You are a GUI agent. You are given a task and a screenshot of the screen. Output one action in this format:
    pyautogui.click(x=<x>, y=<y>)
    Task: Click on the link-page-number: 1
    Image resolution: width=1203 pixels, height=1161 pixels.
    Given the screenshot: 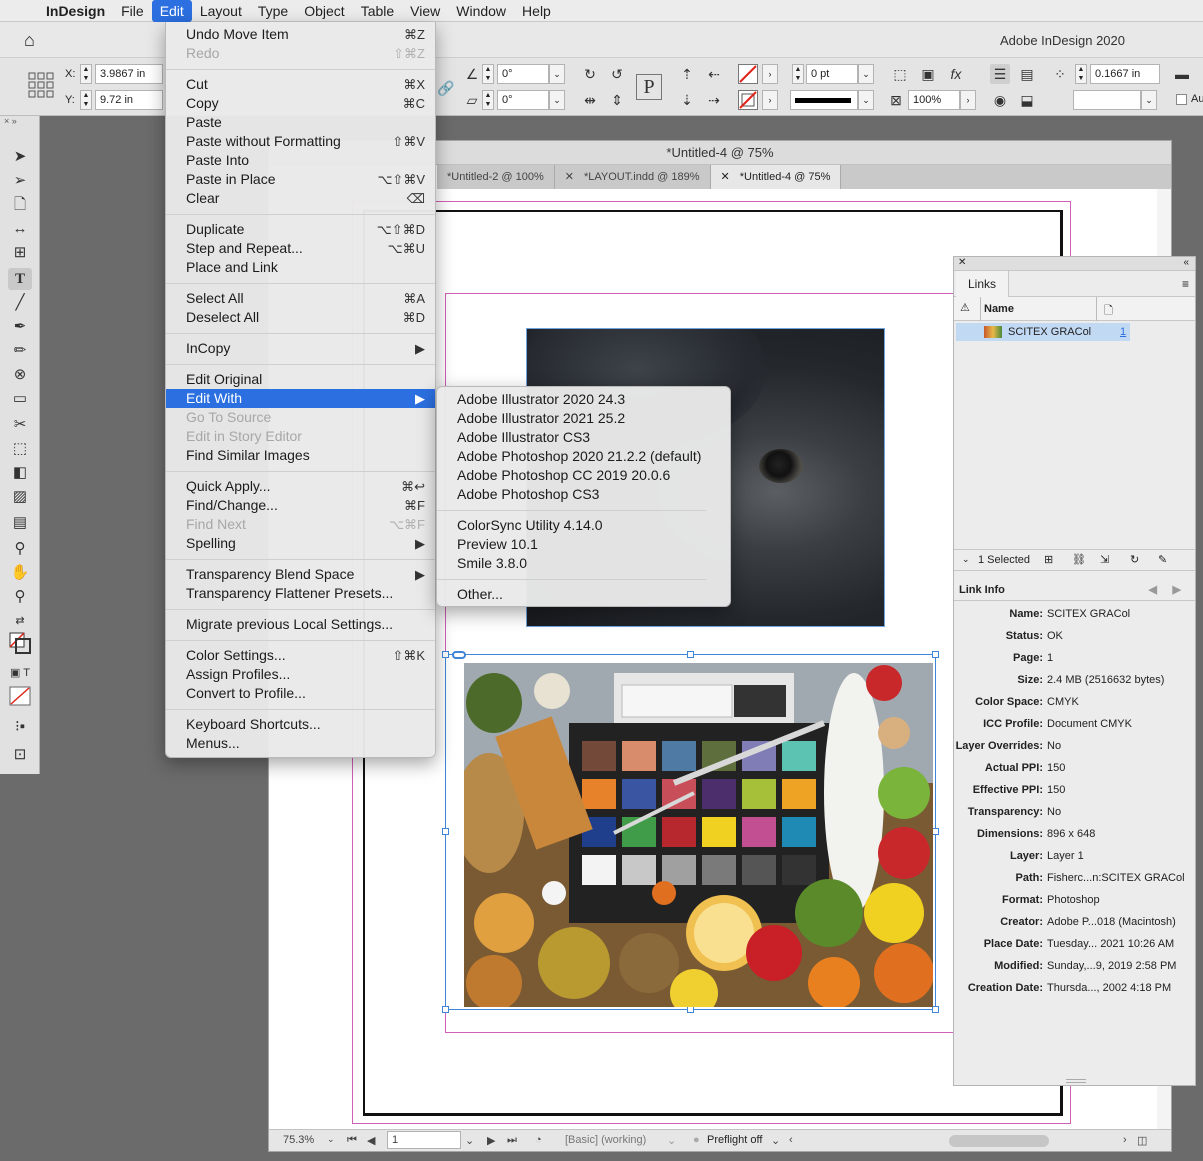 What is the action you would take?
    pyautogui.click(x=1123, y=332)
    